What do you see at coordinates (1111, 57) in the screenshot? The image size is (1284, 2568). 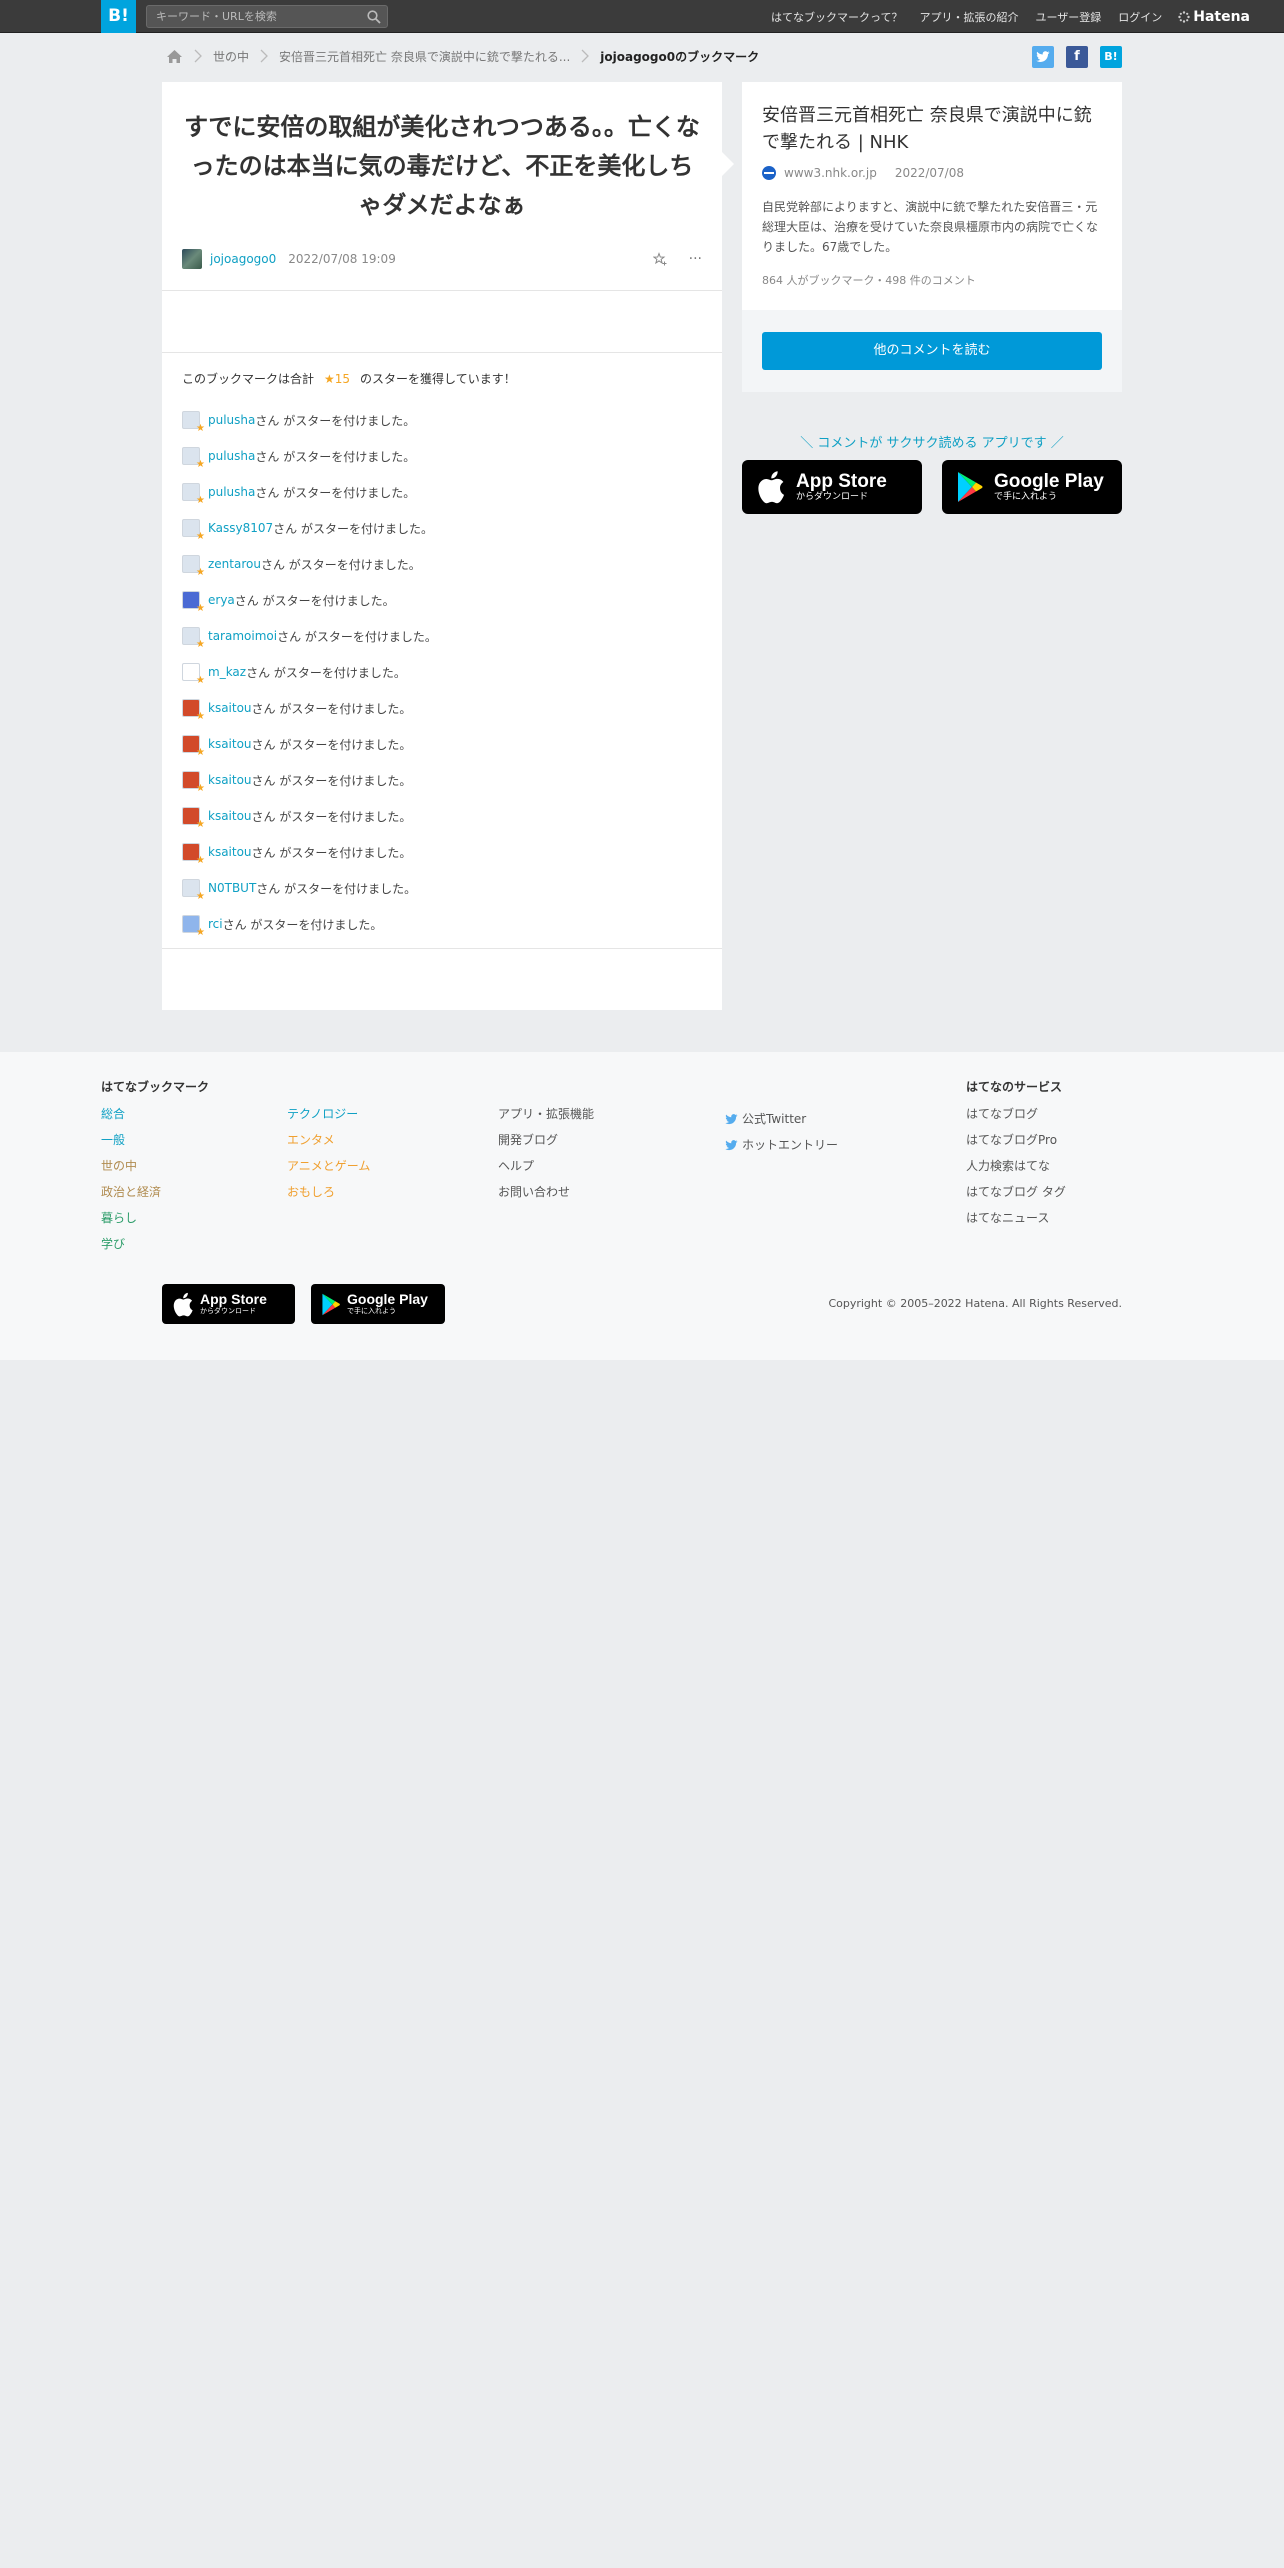 I see `hatena-share-button: B!` at bounding box center [1111, 57].